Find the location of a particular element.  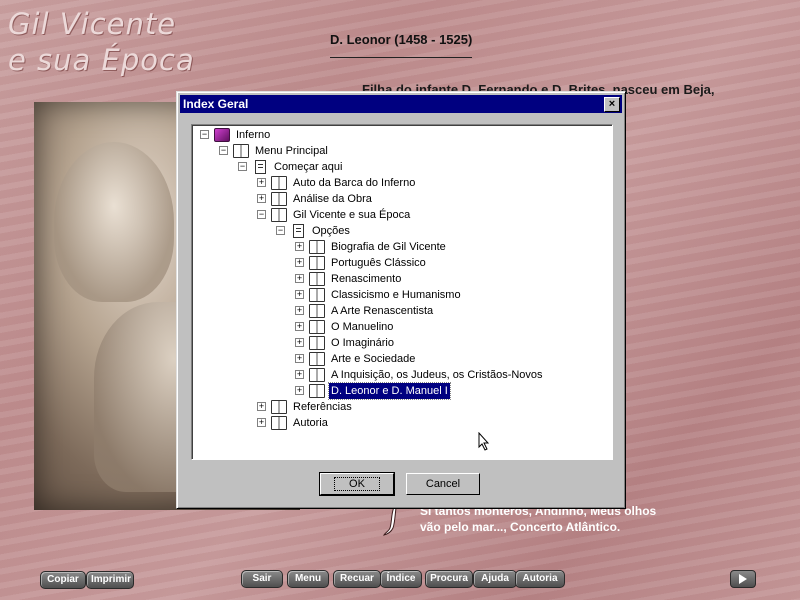

title-underline is located at coordinates (401, 57).